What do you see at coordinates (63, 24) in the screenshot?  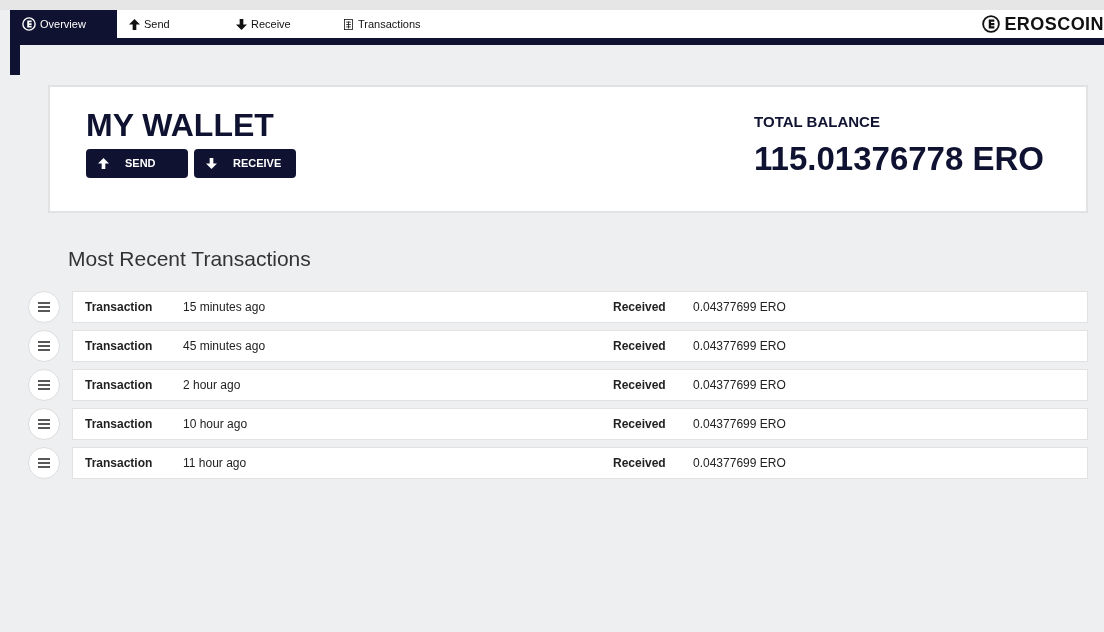 I see `nav-tab: Overview` at bounding box center [63, 24].